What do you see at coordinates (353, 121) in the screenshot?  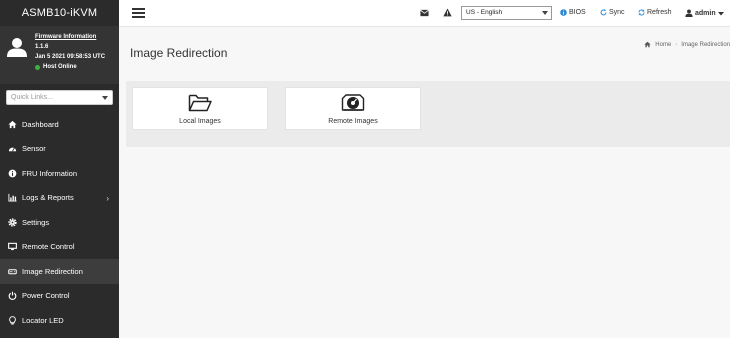 I see `remote-images-label: Remote Images` at bounding box center [353, 121].